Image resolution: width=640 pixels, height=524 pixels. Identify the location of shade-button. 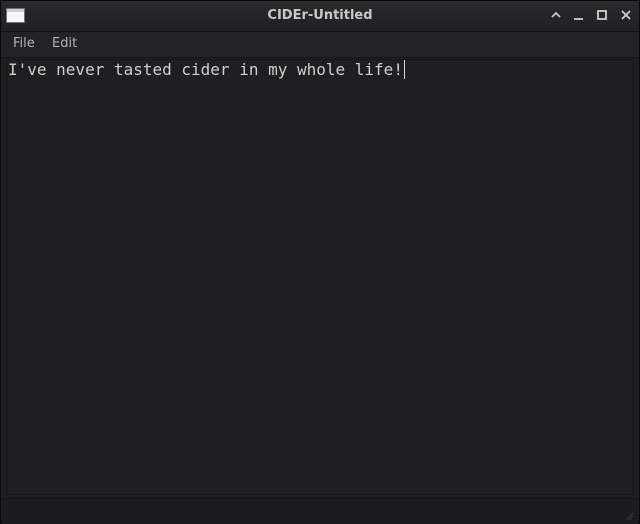
(556, 15).